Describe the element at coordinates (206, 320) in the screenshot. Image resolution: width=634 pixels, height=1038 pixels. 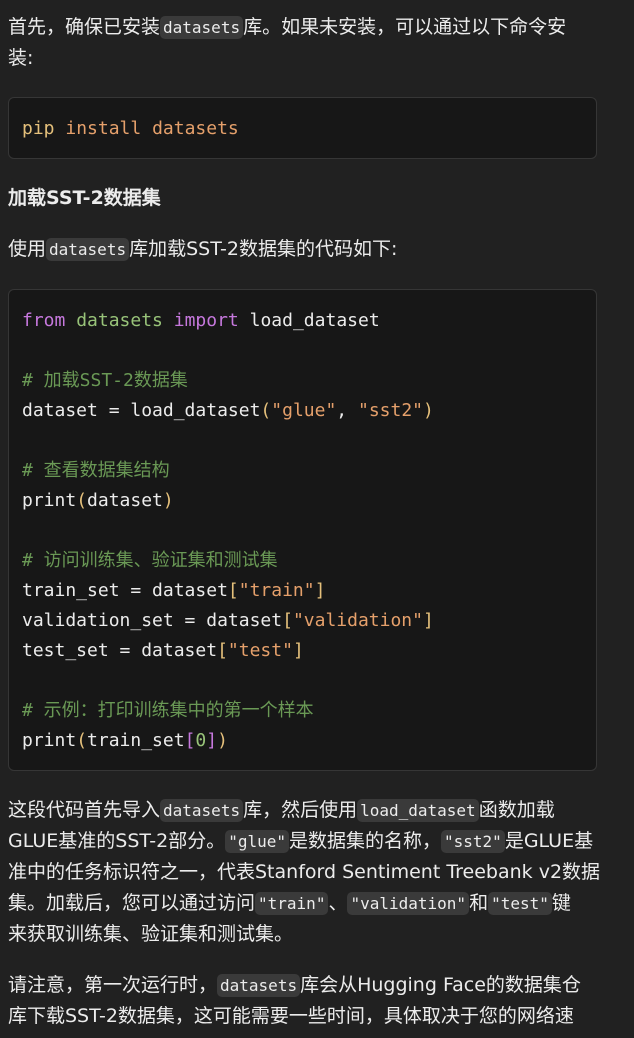
I see `kw-import: import` at that location.